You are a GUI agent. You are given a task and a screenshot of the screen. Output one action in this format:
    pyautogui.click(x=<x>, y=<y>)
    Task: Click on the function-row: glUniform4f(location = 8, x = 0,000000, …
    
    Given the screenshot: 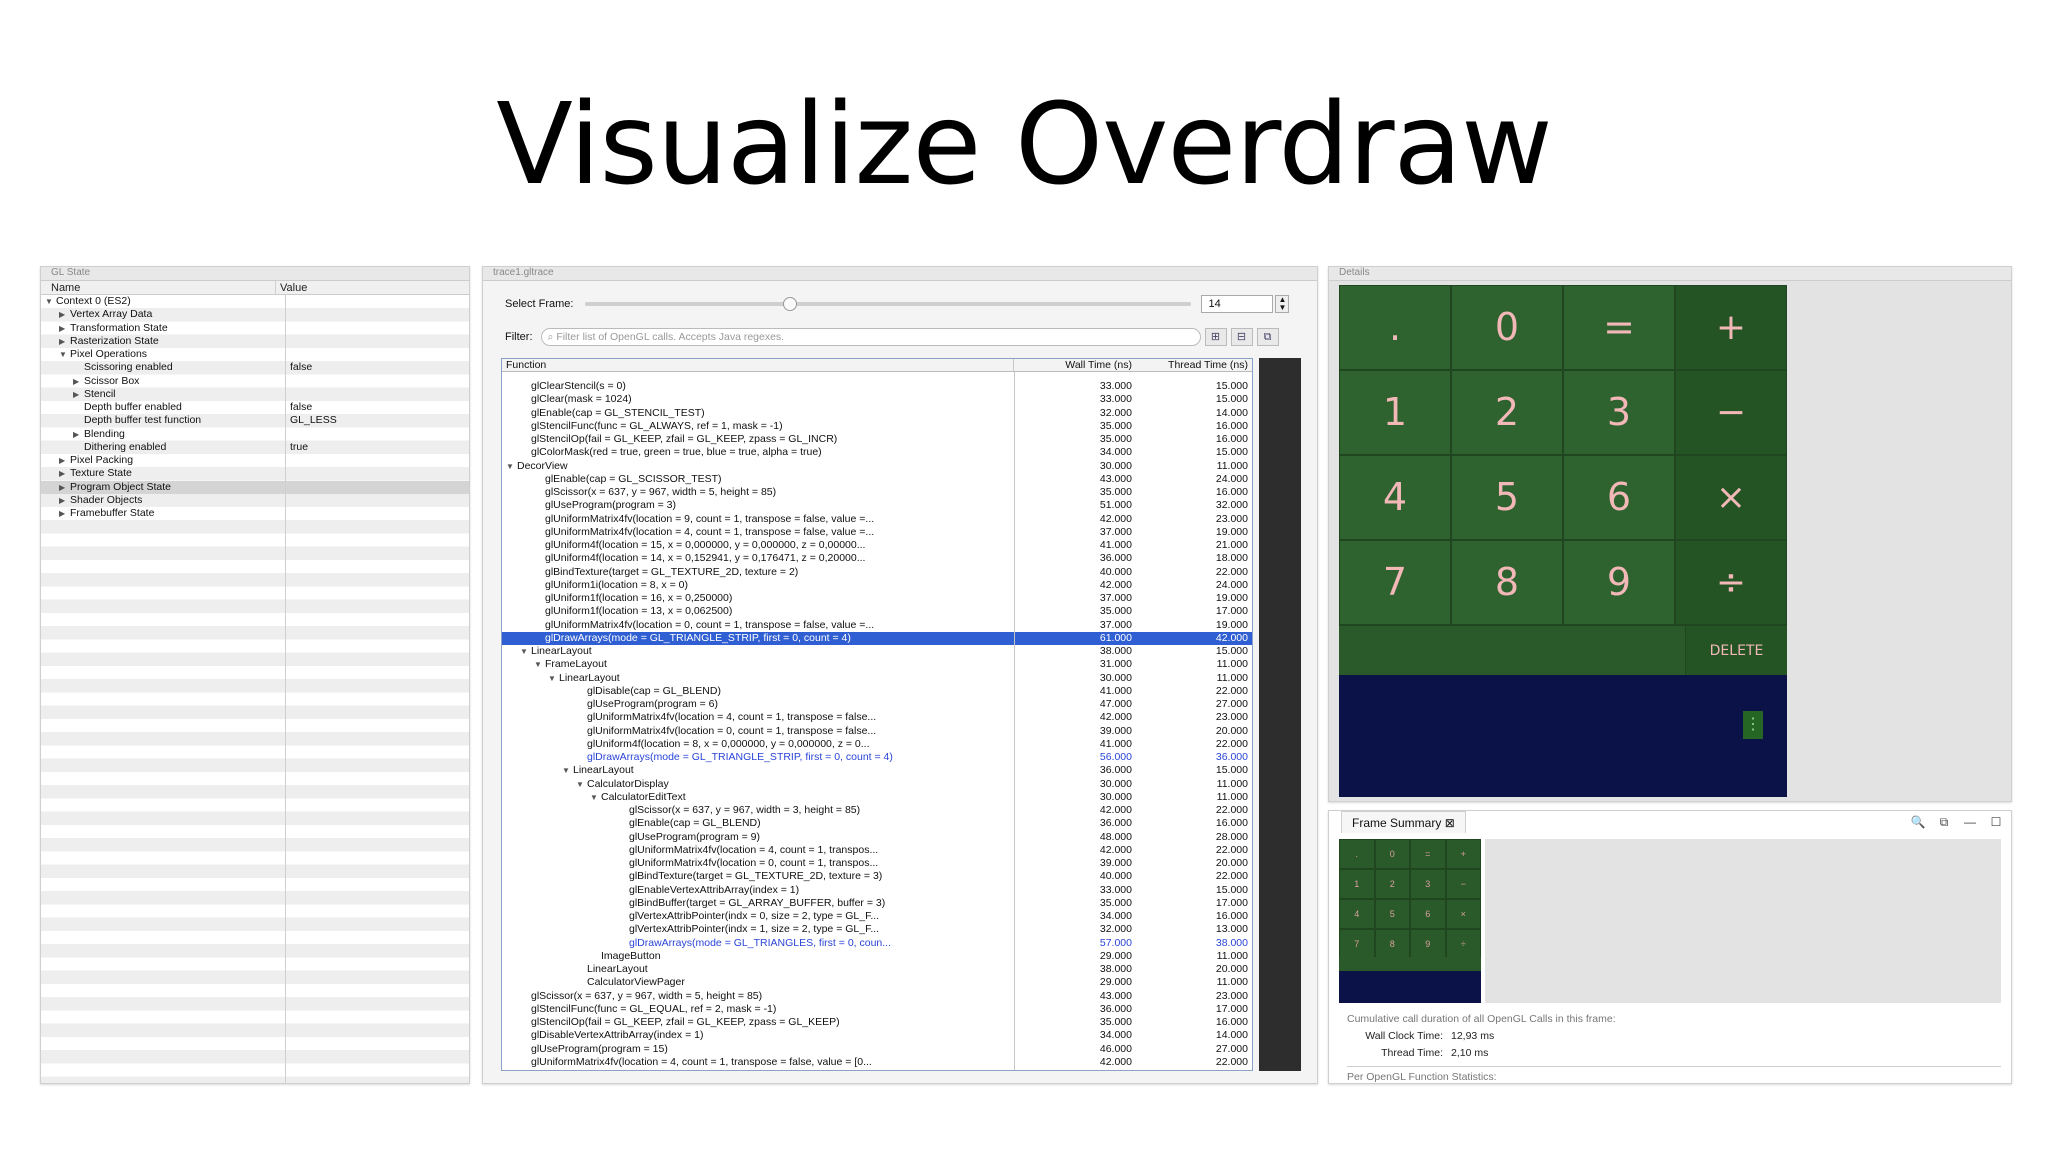 What is the action you would take?
    pyautogui.click(x=877, y=744)
    